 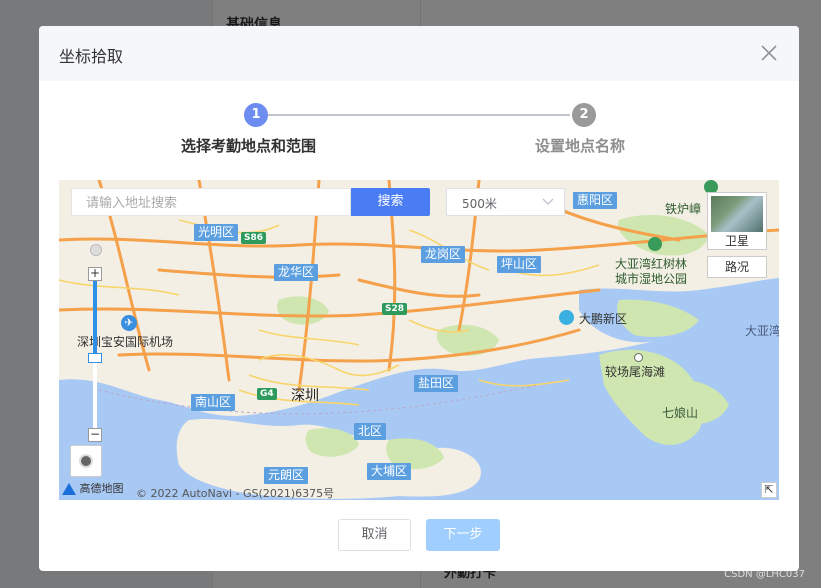 What do you see at coordinates (235, 493) in the screenshot?
I see `map-copyright: © 2022 AutoNavi - GS(2021)6375号` at bounding box center [235, 493].